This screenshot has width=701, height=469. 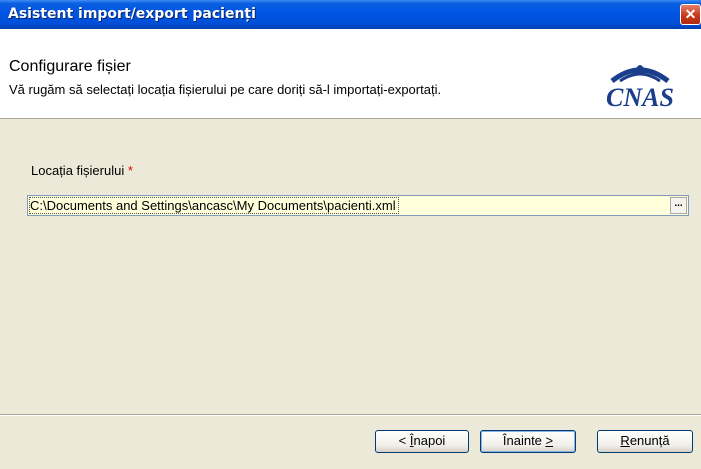 What do you see at coordinates (625, 440) in the screenshot?
I see `cancel-mnemonic: R` at bounding box center [625, 440].